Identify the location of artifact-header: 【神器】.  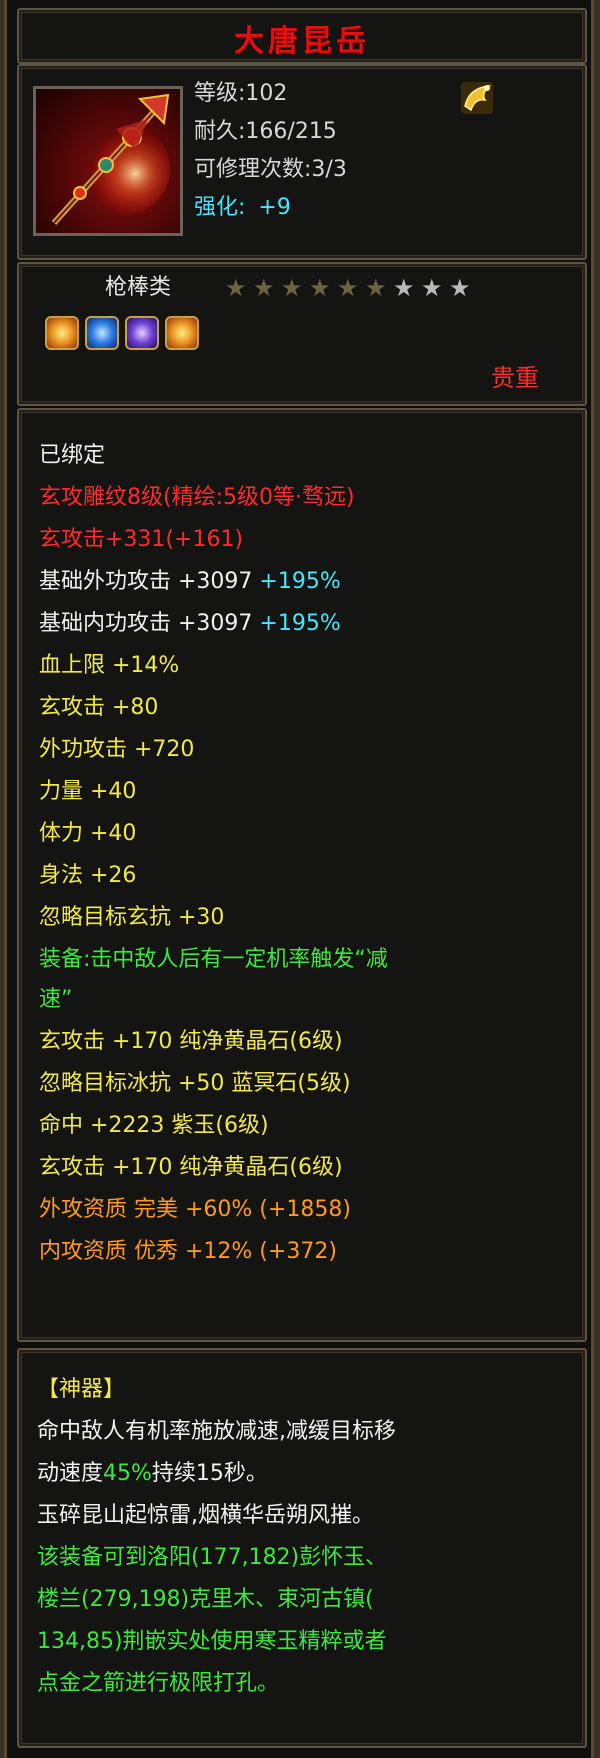
(81, 1389).